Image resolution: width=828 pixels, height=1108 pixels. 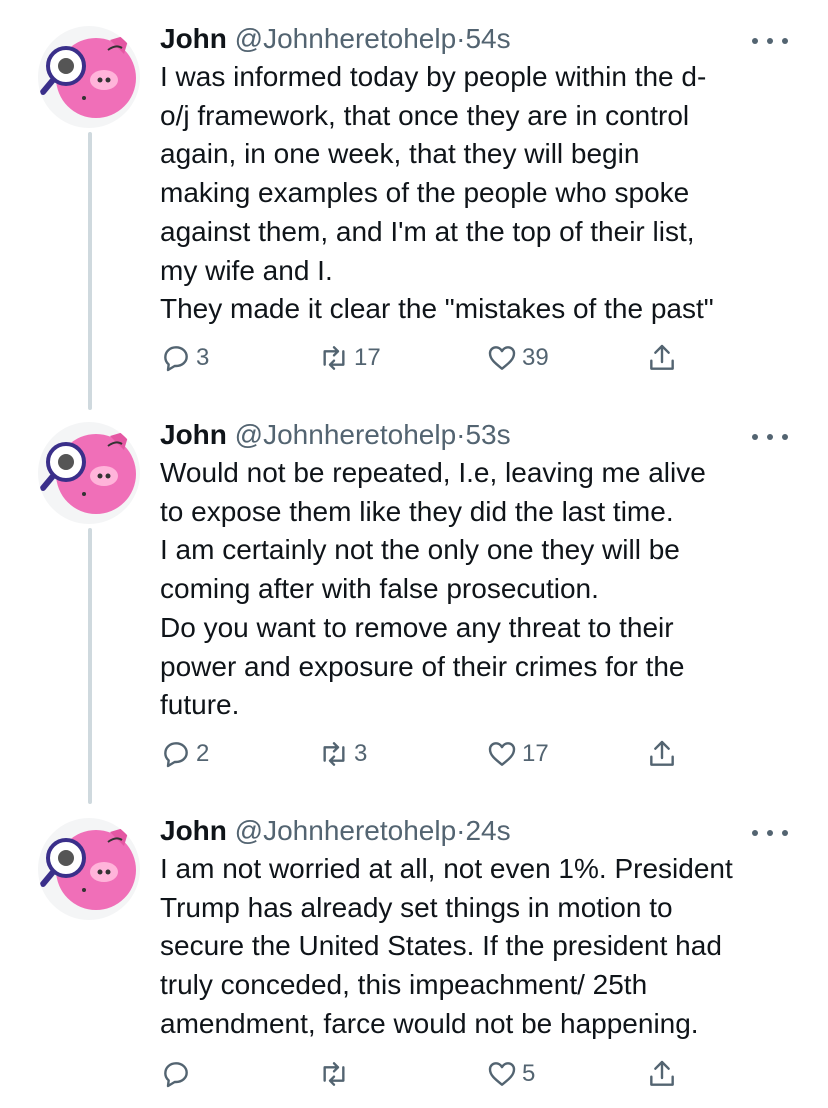 I want to click on tweet-line: future., so click(x=200, y=705).